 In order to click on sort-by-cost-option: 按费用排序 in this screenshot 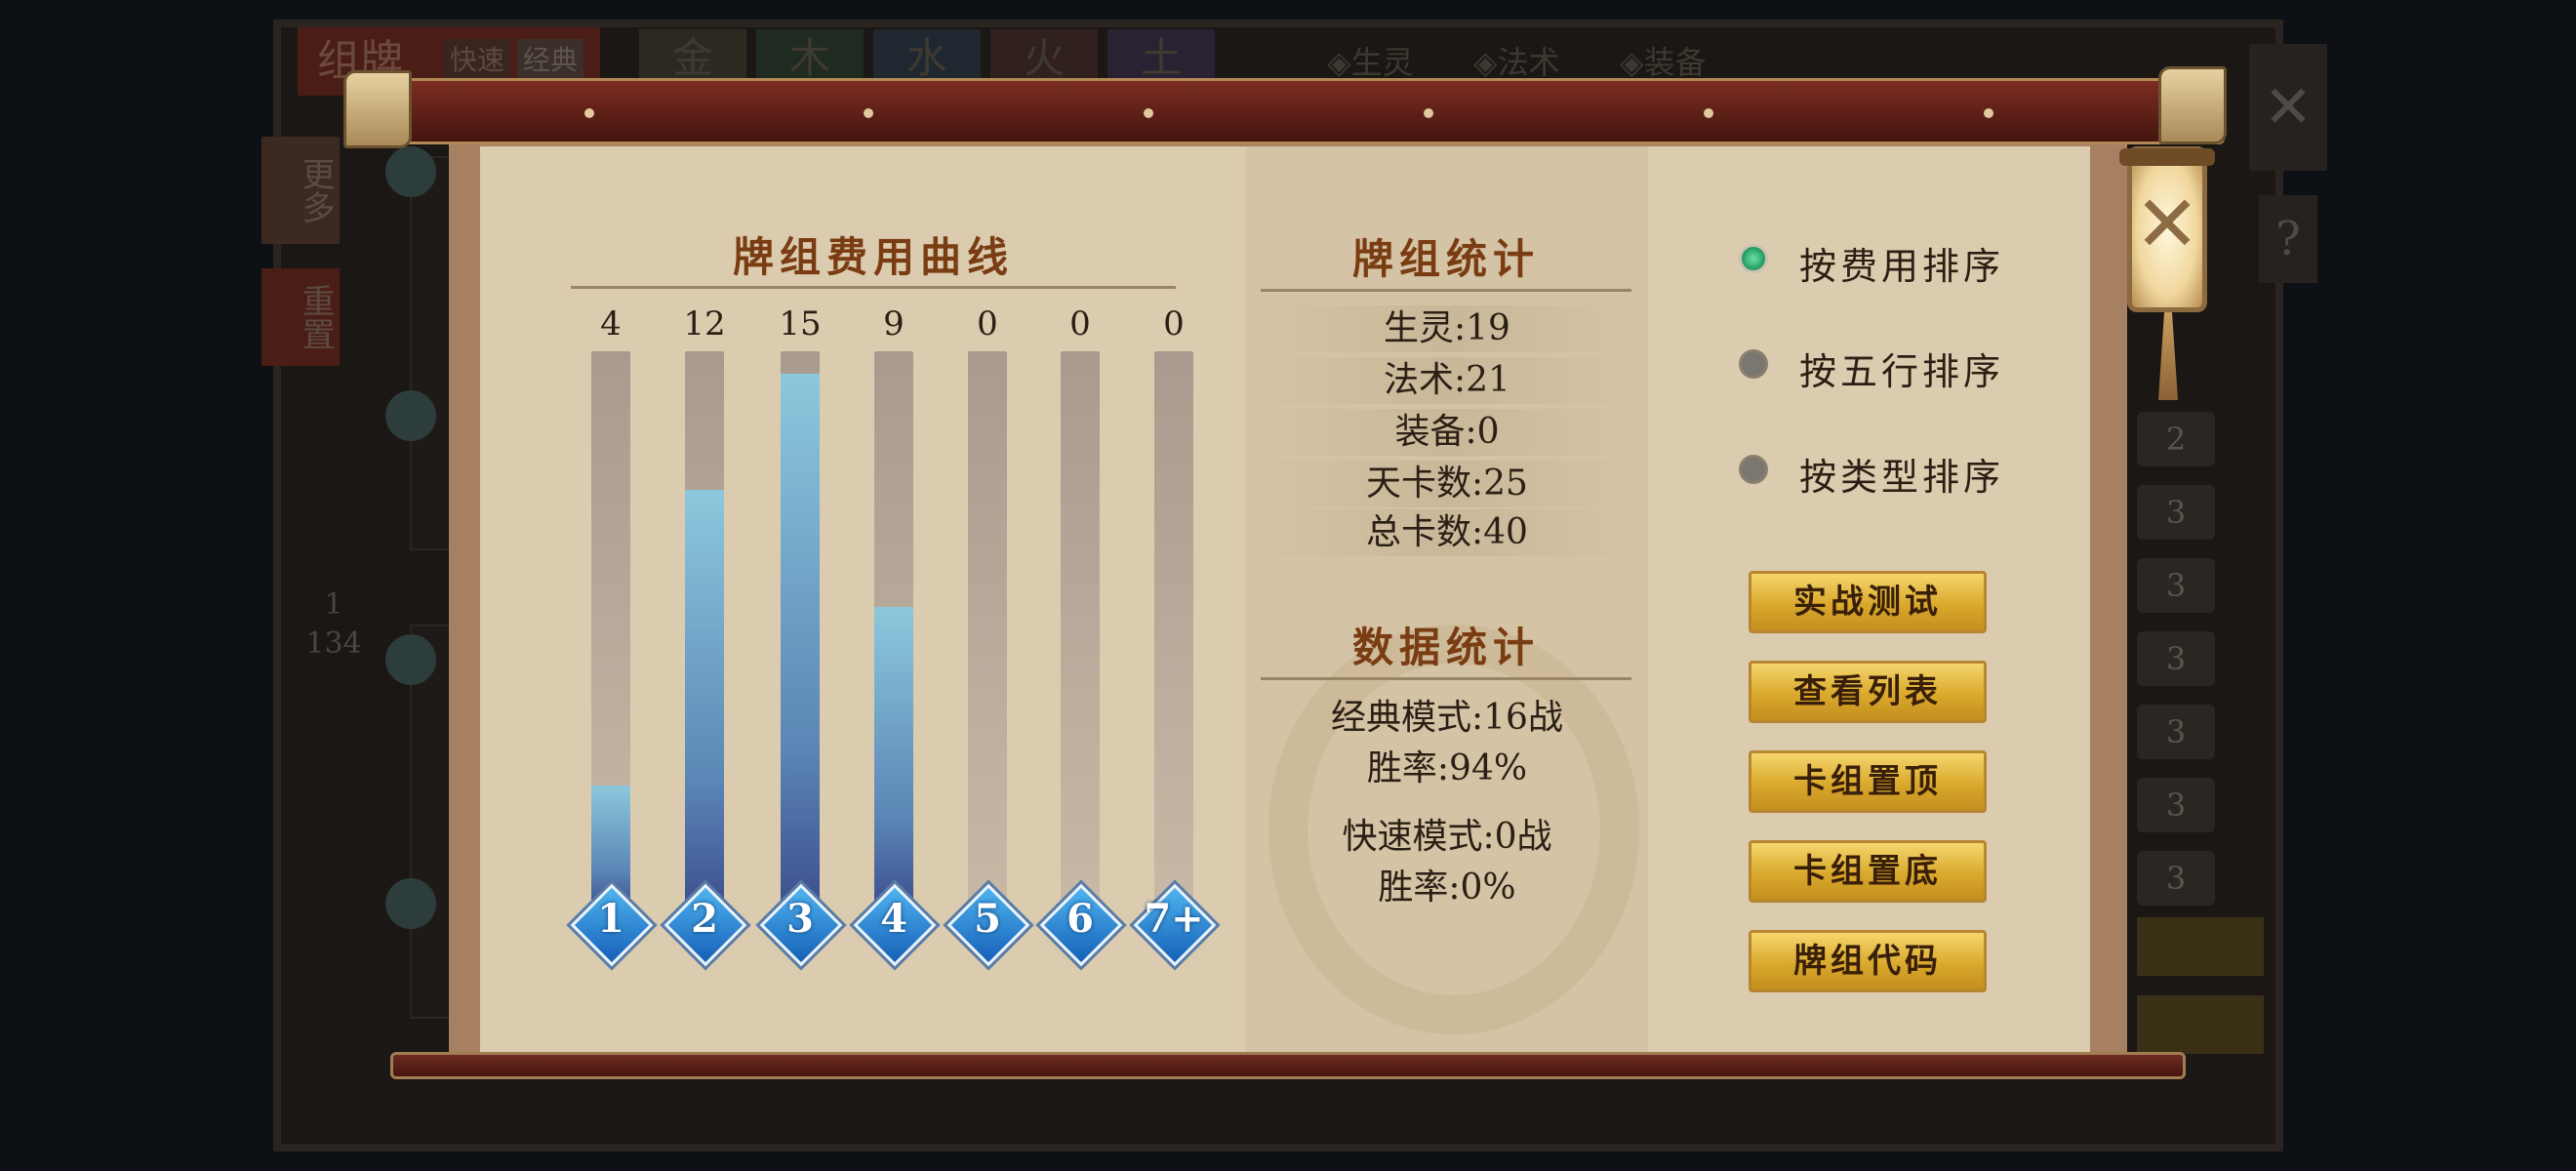, I will do `click(1905, 262)`.